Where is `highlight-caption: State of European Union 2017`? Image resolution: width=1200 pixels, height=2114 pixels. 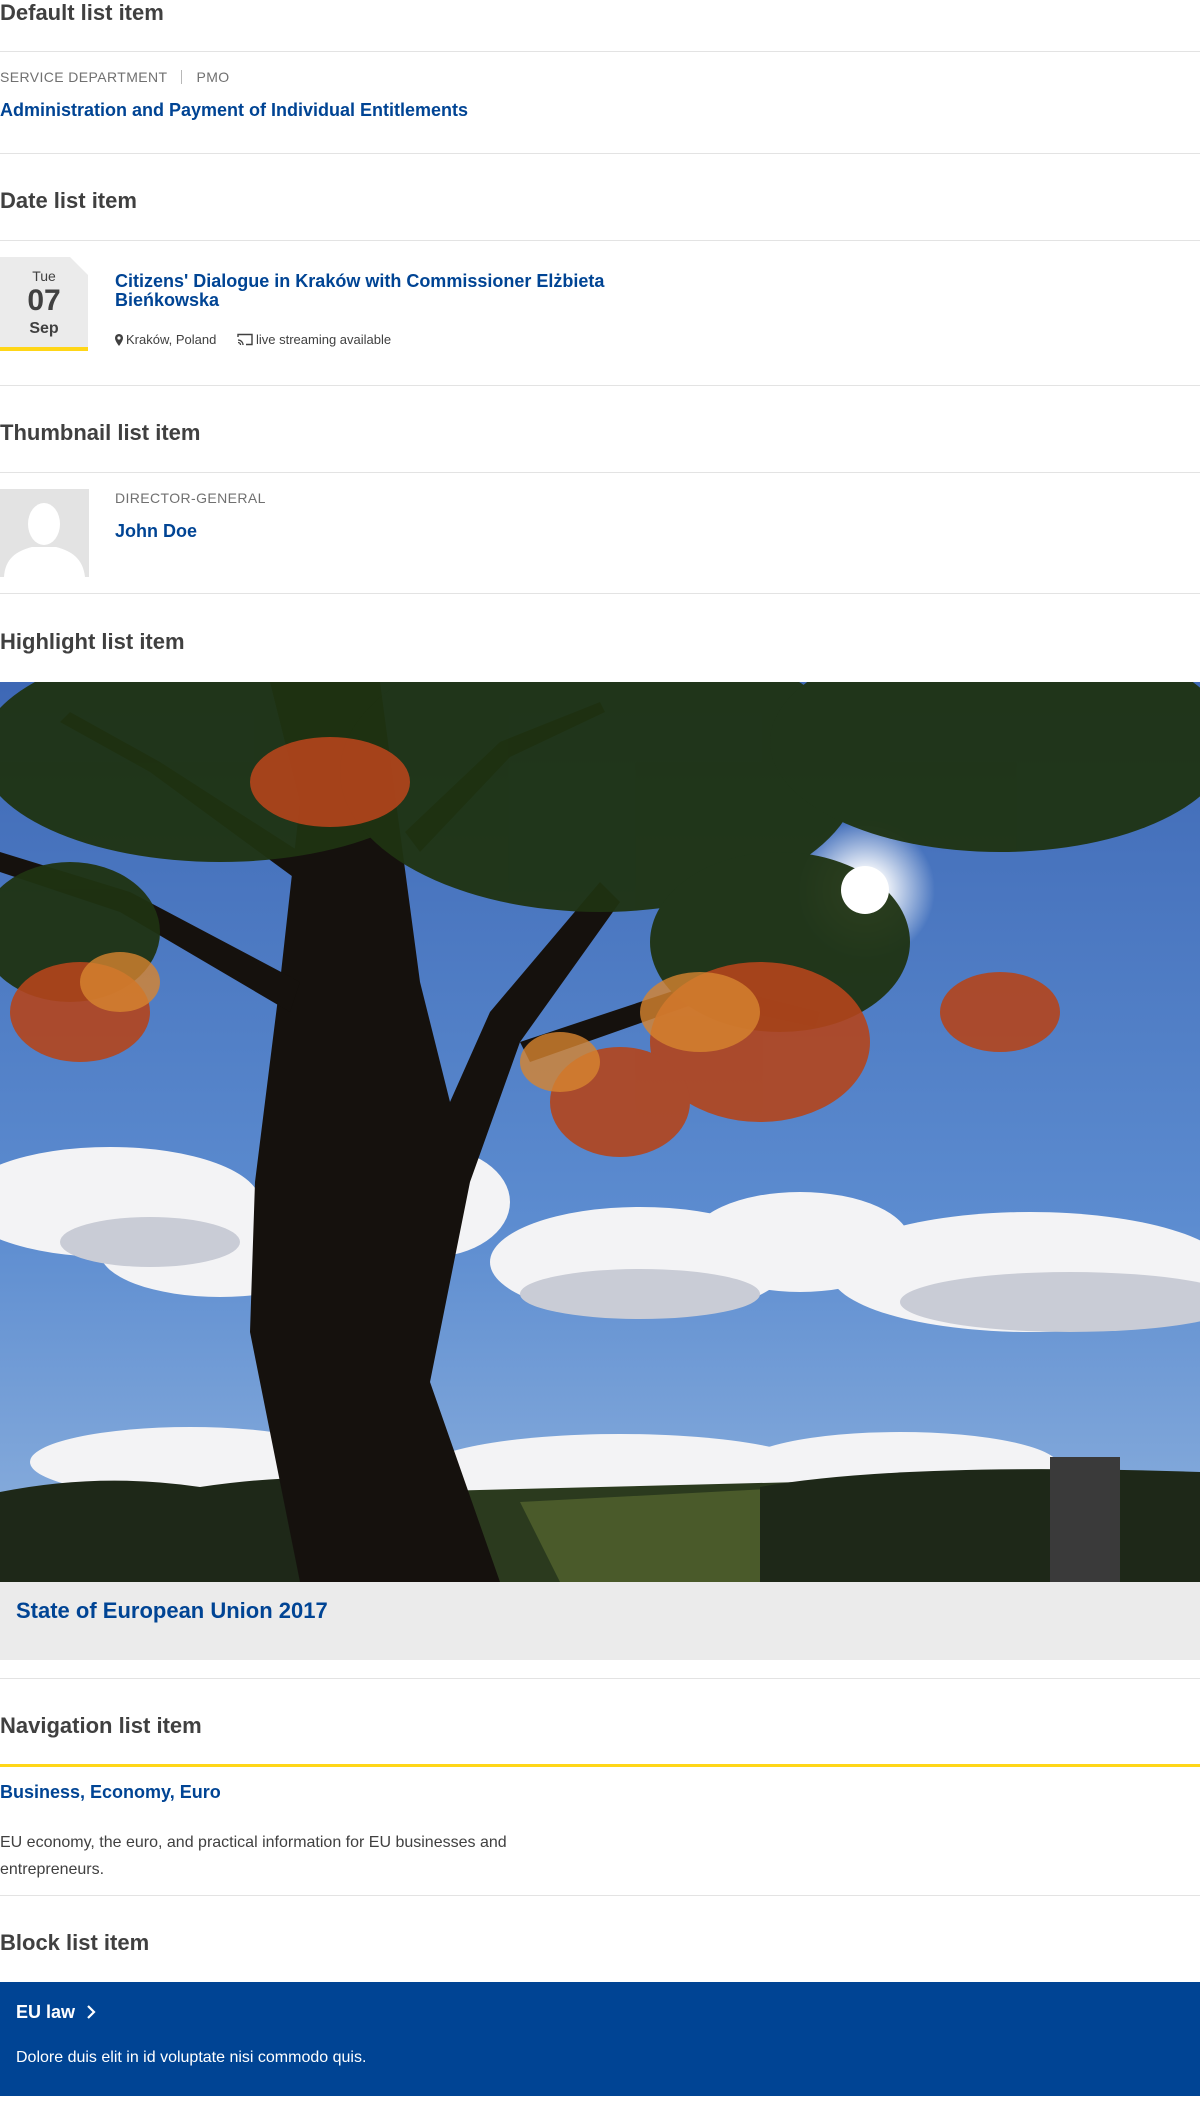 highlight-caption: State of European Union 2017 is located at coordinates (600, 1621).